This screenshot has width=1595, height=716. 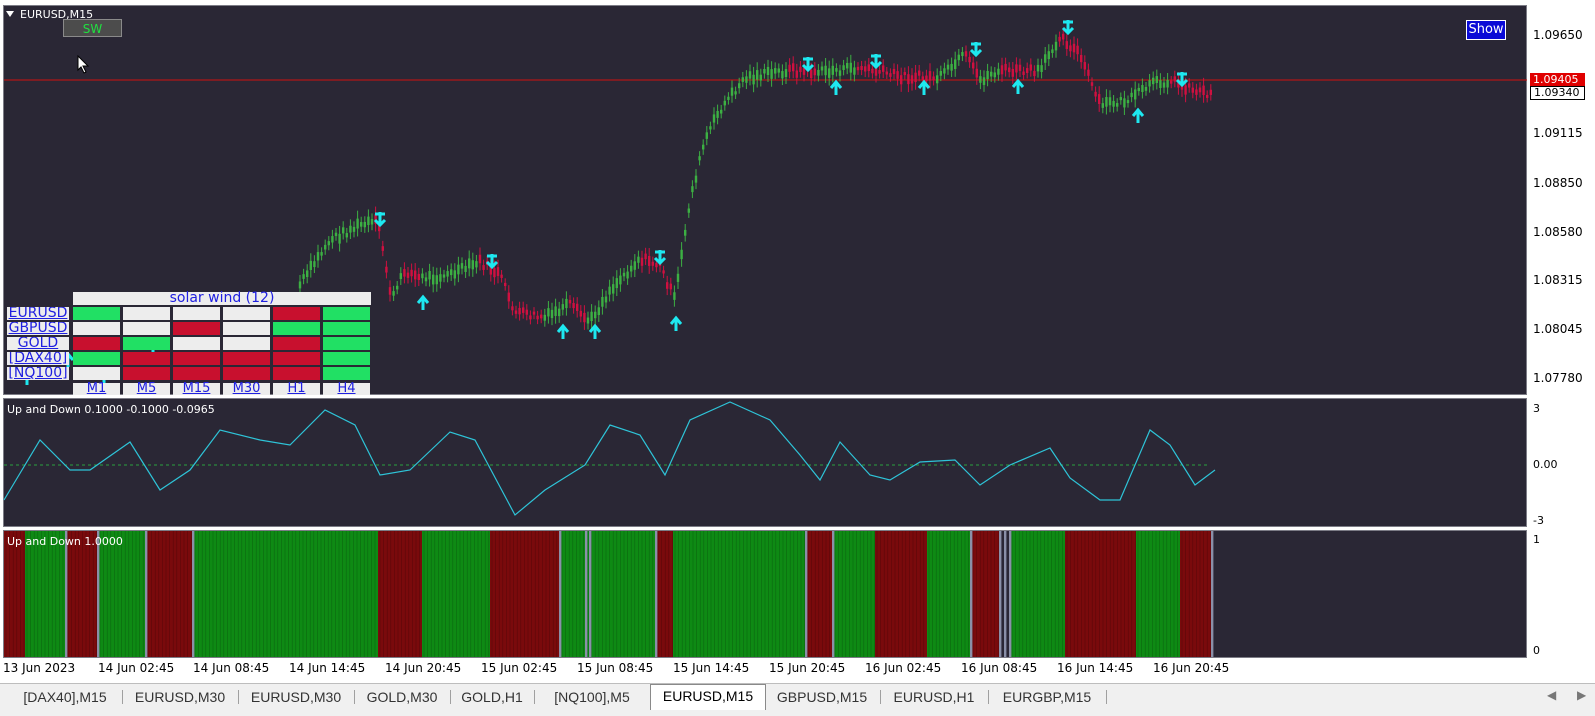 What do you see at coordinates (1561, 200) in the screenshot?
I see `price-axis` at bounding box center [1561, 200].